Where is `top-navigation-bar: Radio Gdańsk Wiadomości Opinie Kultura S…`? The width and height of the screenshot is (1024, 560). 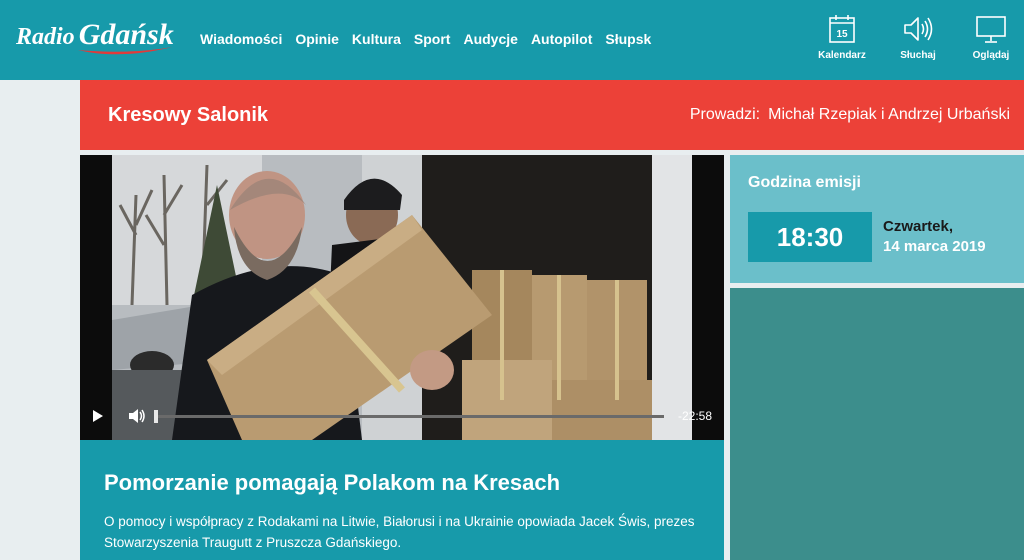
top-navigation-bar: Radio Gdańsk Wiadomości Opinie Kultura S… is located at coordinates (512, 40).